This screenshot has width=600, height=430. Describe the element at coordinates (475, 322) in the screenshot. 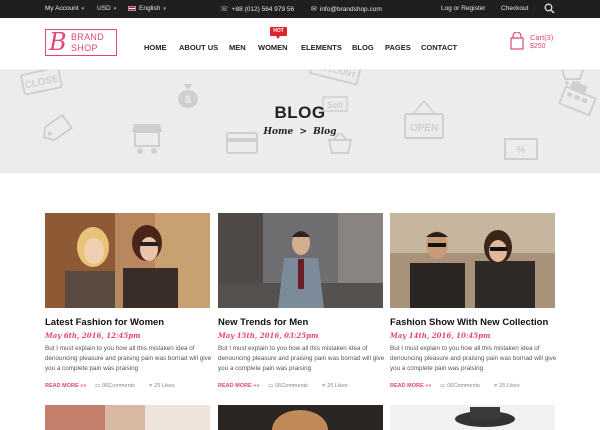

I see `post-title: Fashion Show With New Collection` at that location.